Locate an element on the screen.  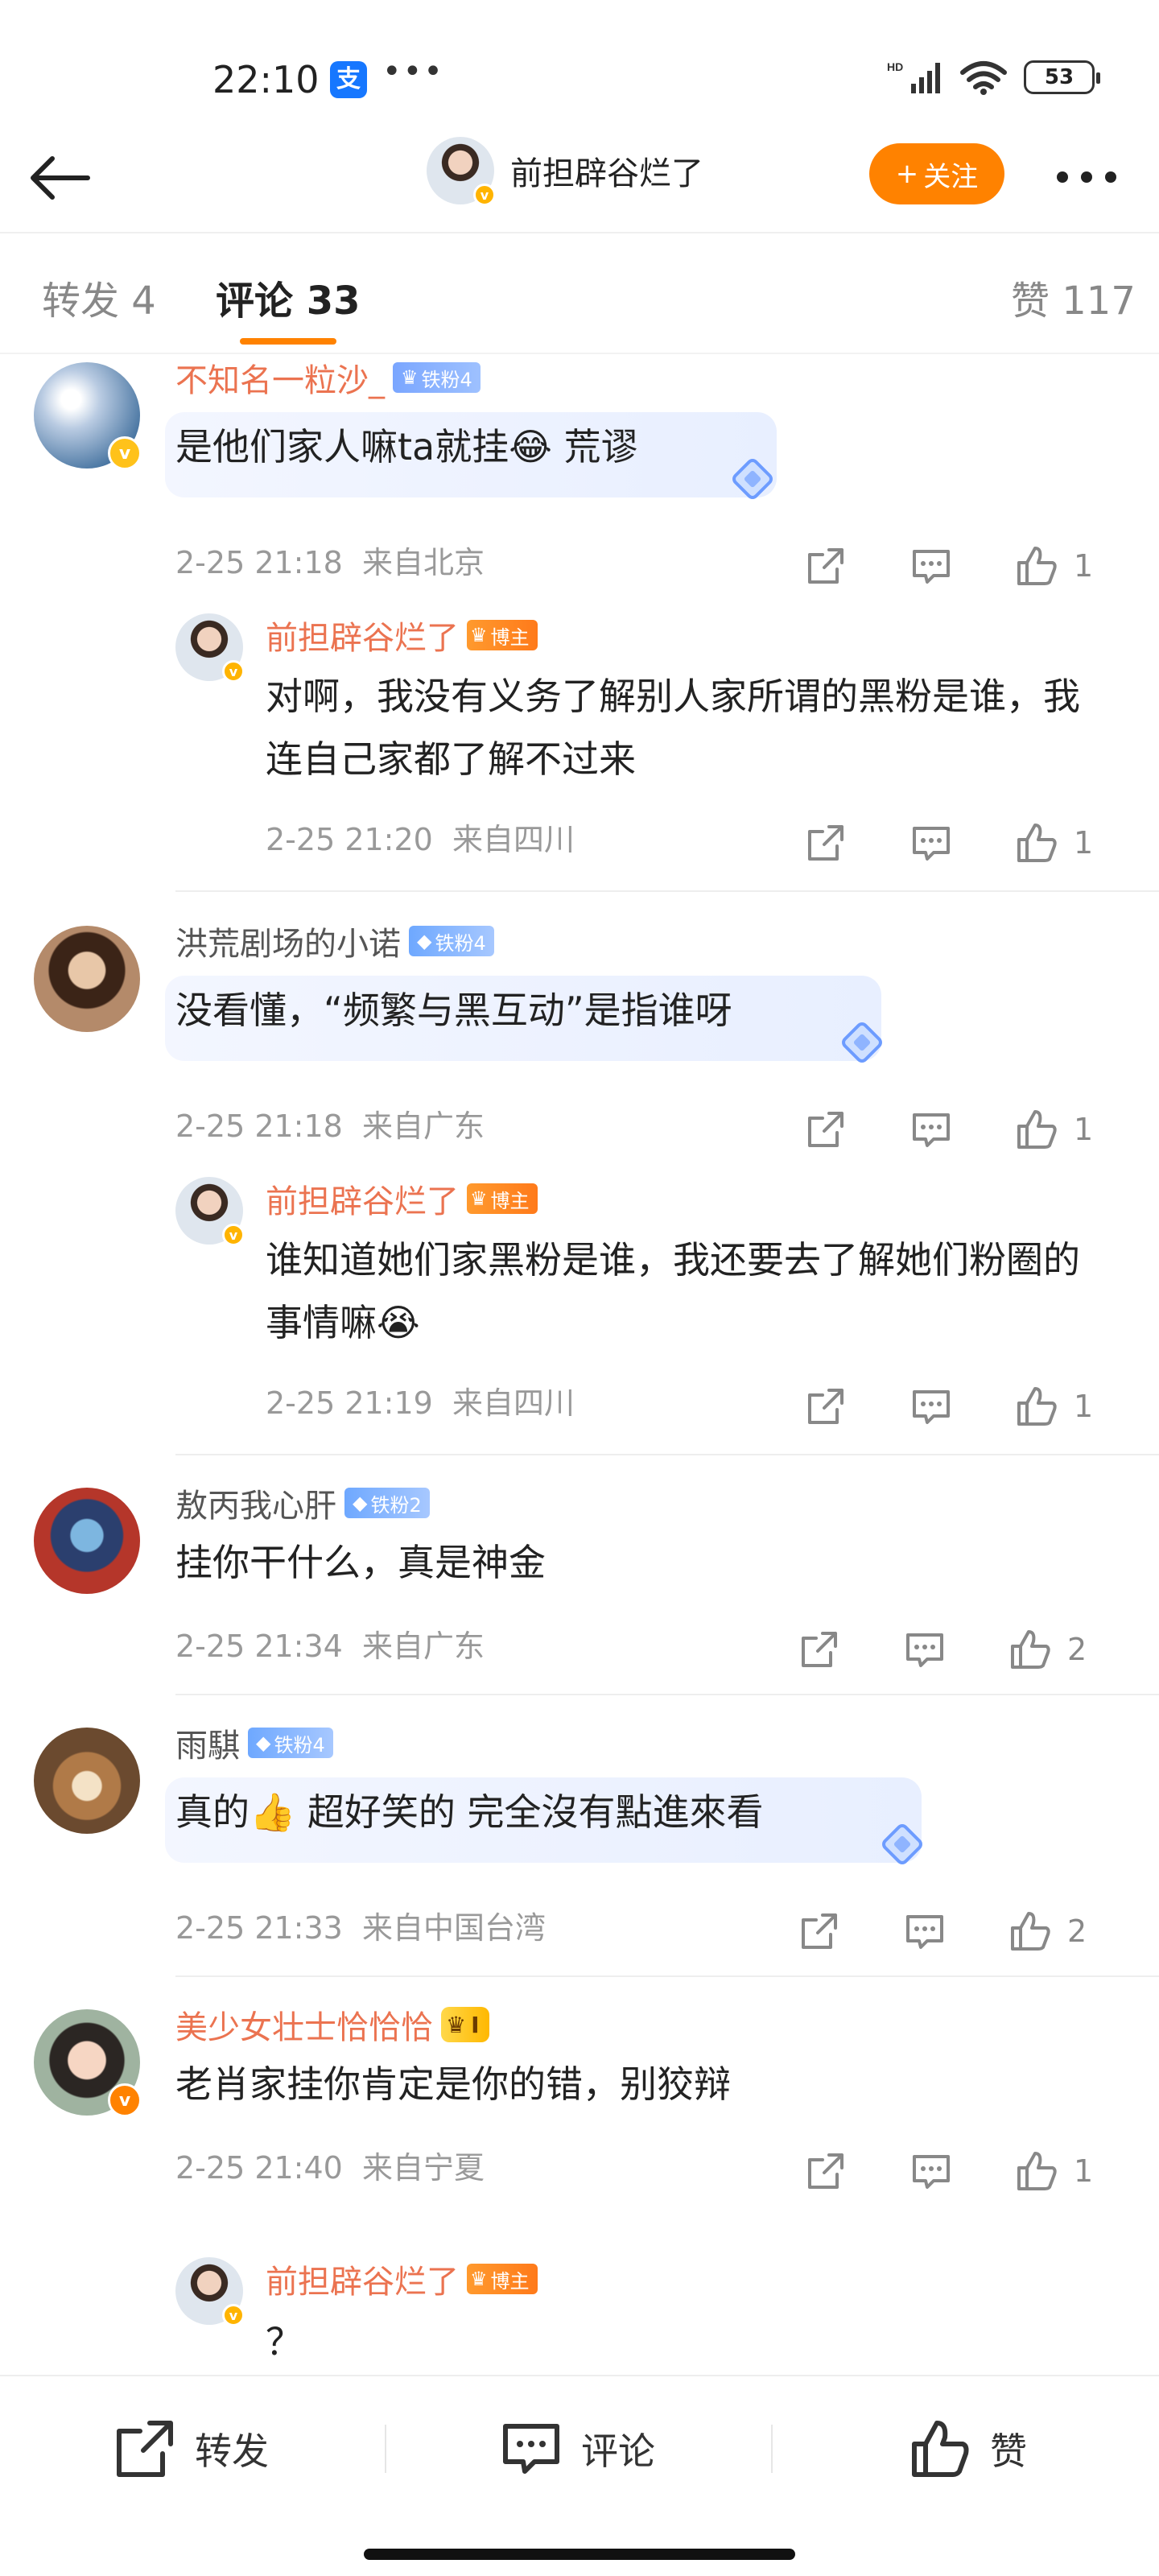
comment-label: 评论 is located at coordinates (618, 2451).